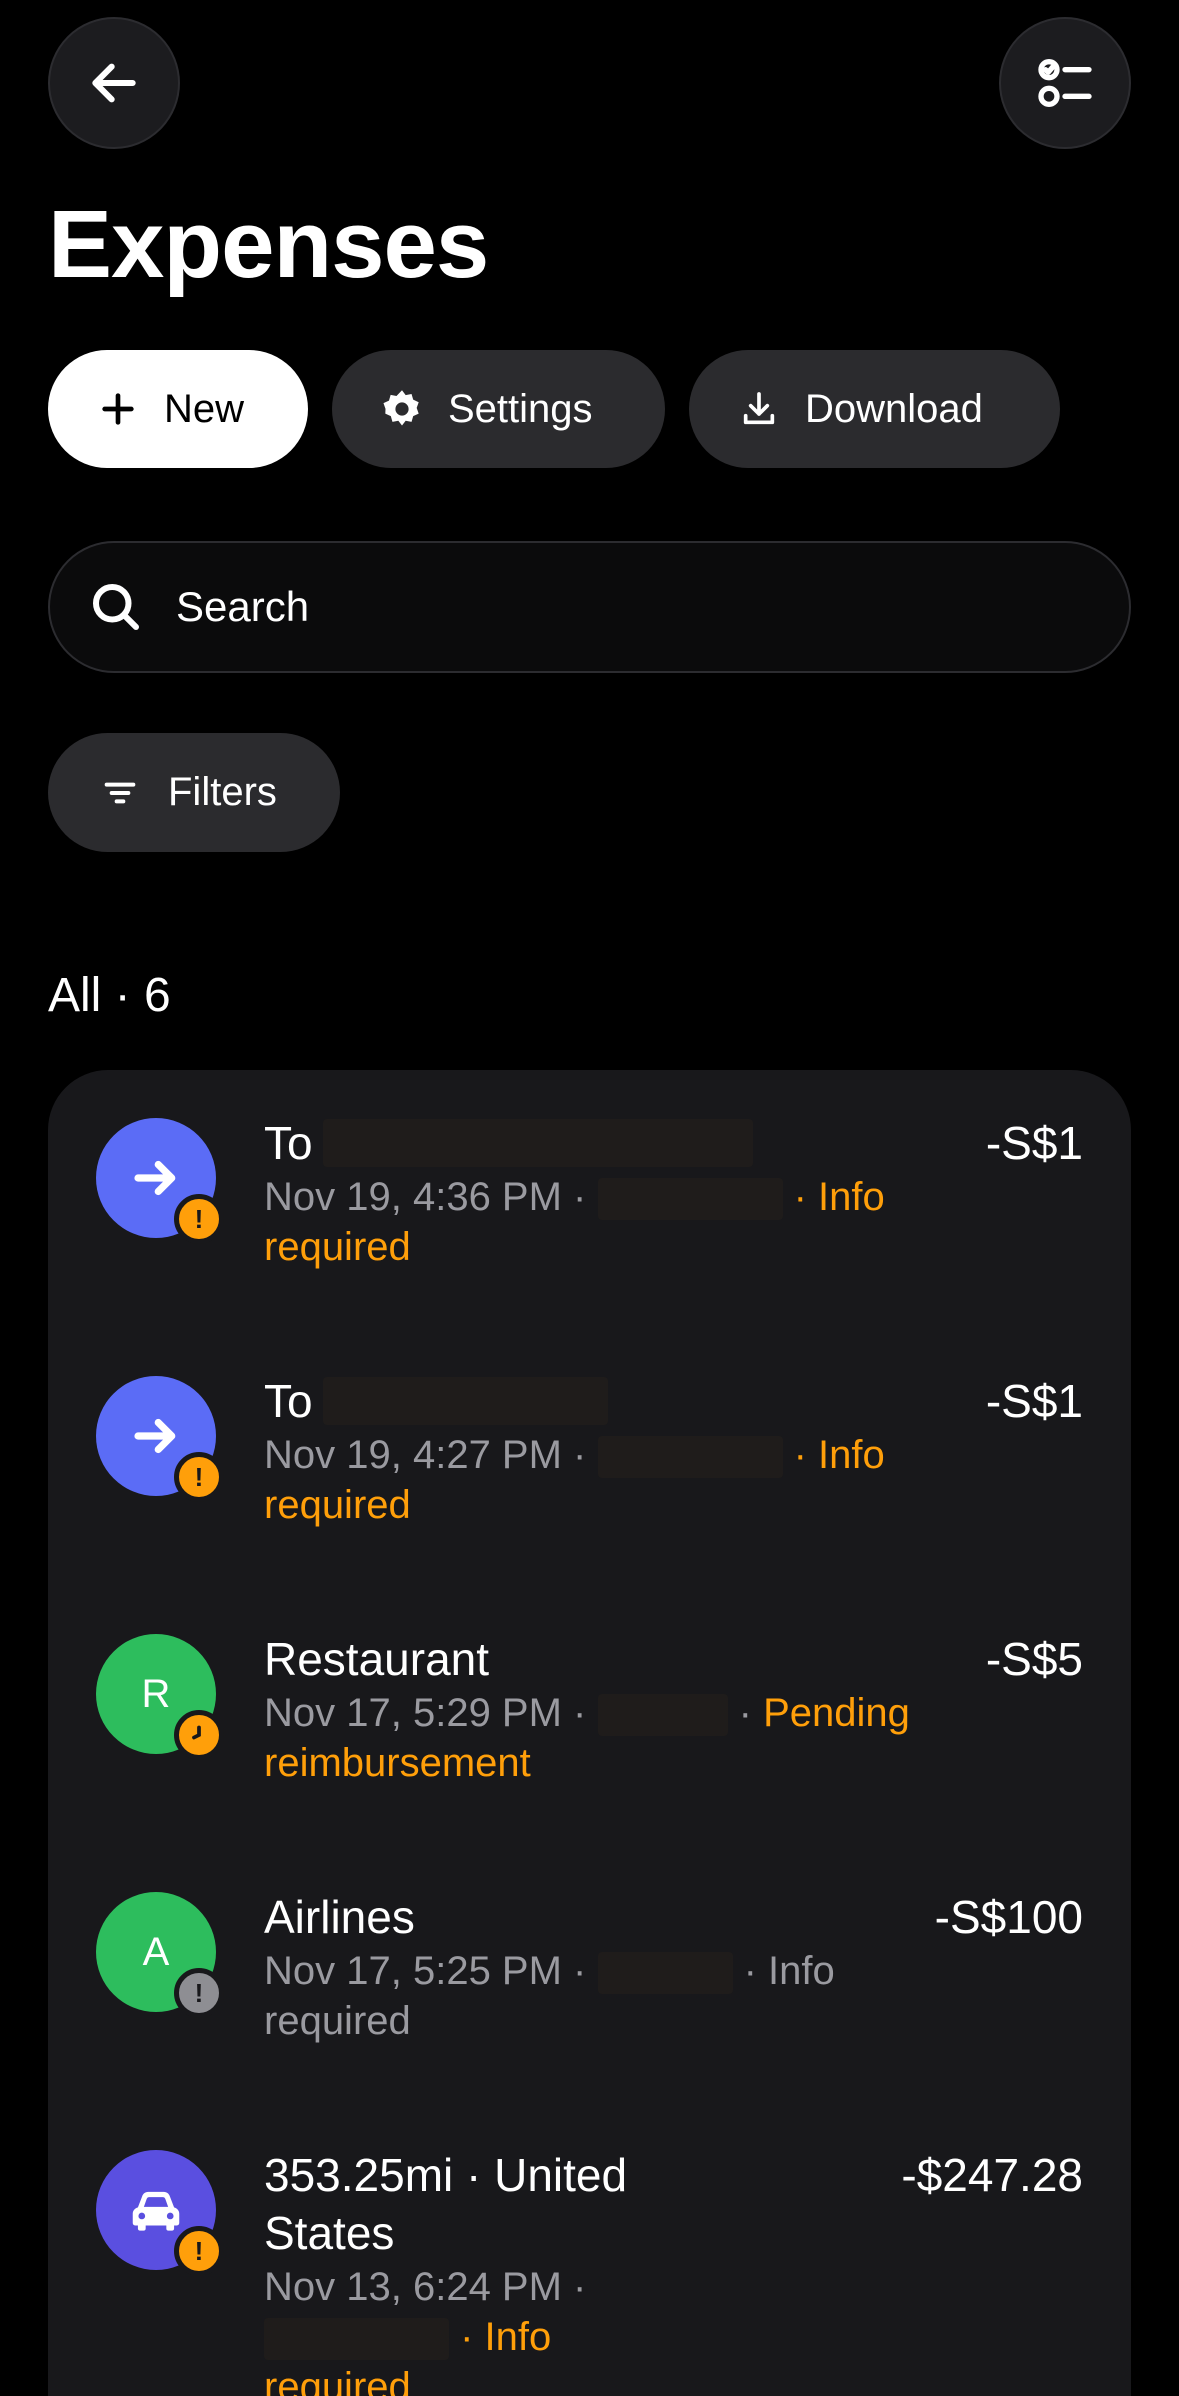 The image size is (1179, 2396). I want to click on arrow-left-icon, so click(114, 83).